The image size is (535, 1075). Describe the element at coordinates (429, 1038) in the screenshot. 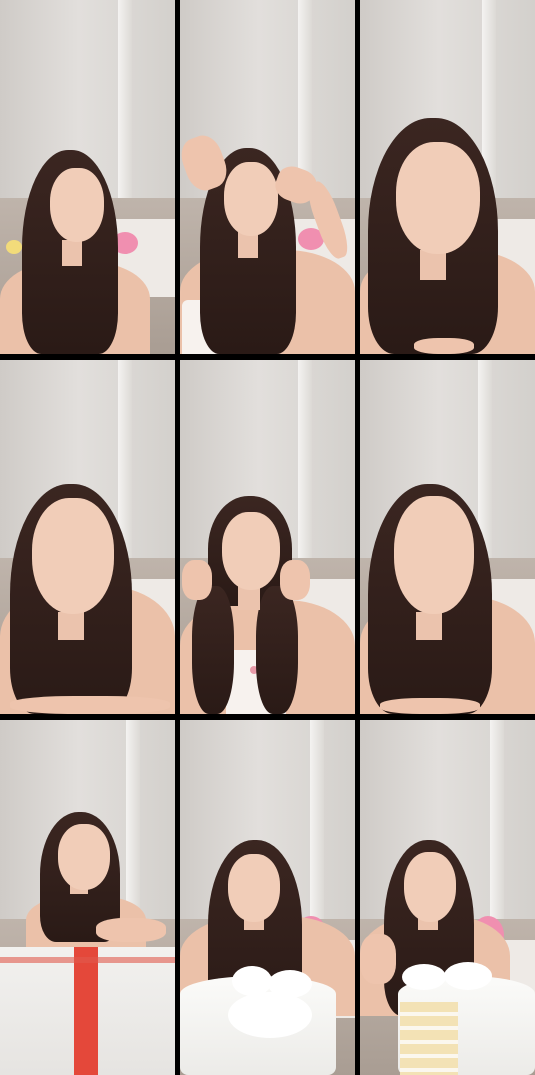

I see `cake-cut-section` at that location.